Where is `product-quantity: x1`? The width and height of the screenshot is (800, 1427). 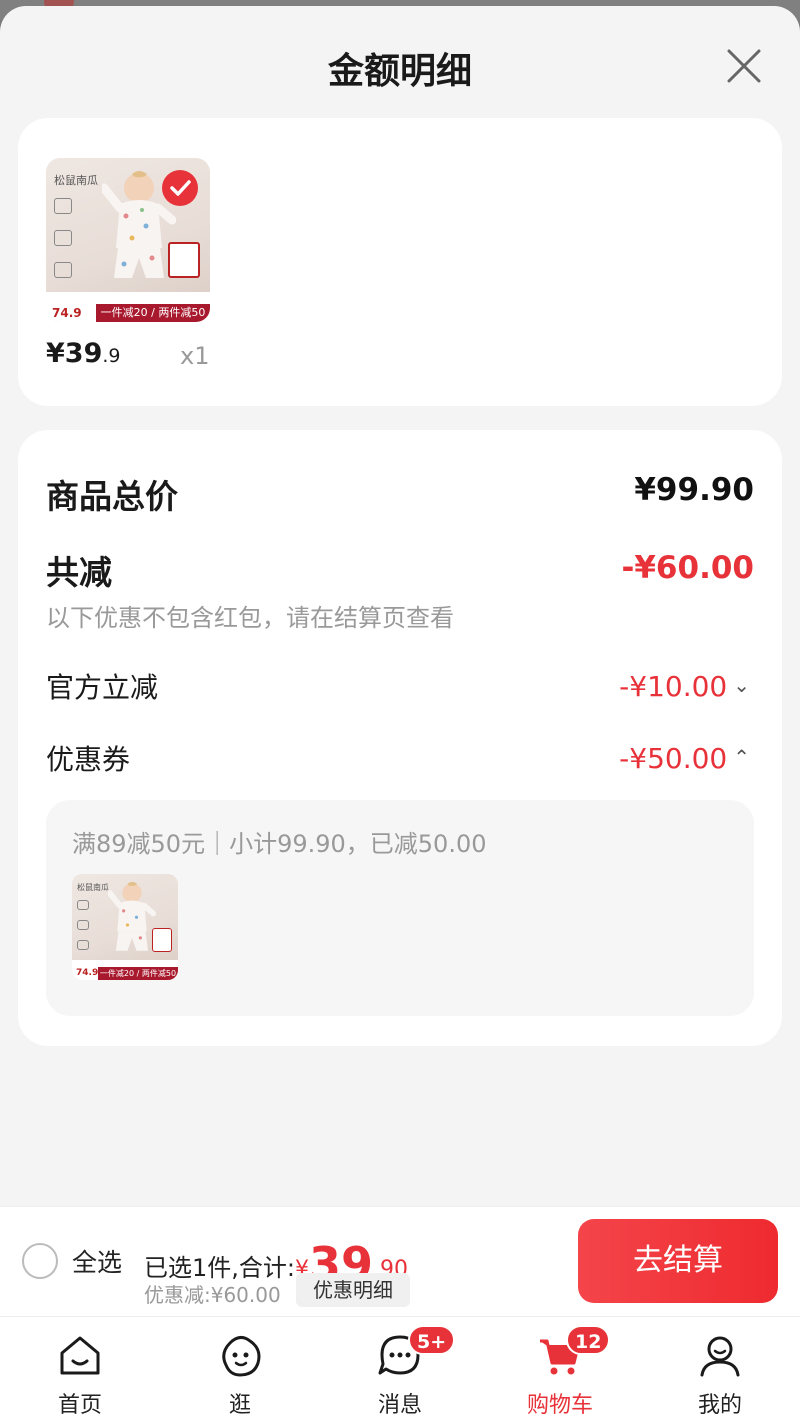 product-quantity: x1 is located at coordinates (195, 356).